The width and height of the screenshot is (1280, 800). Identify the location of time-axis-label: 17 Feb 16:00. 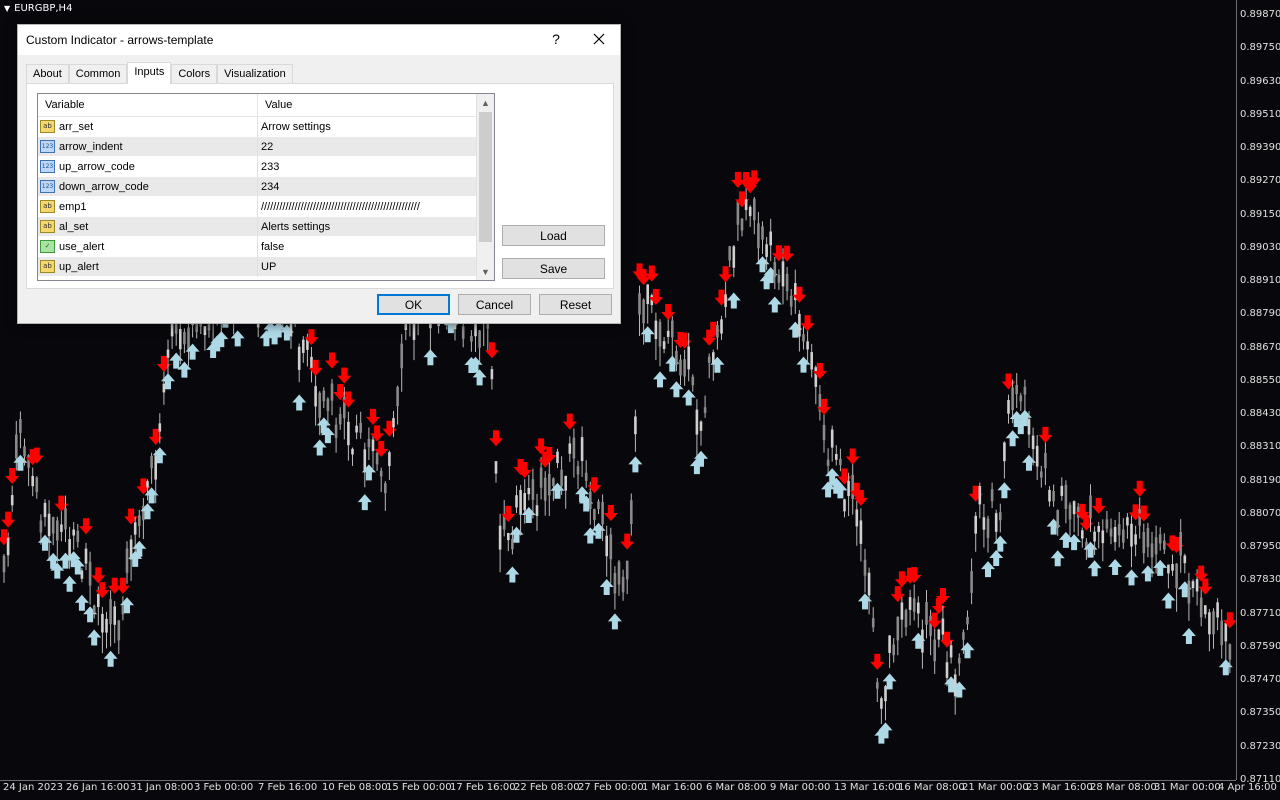
(483, 787).